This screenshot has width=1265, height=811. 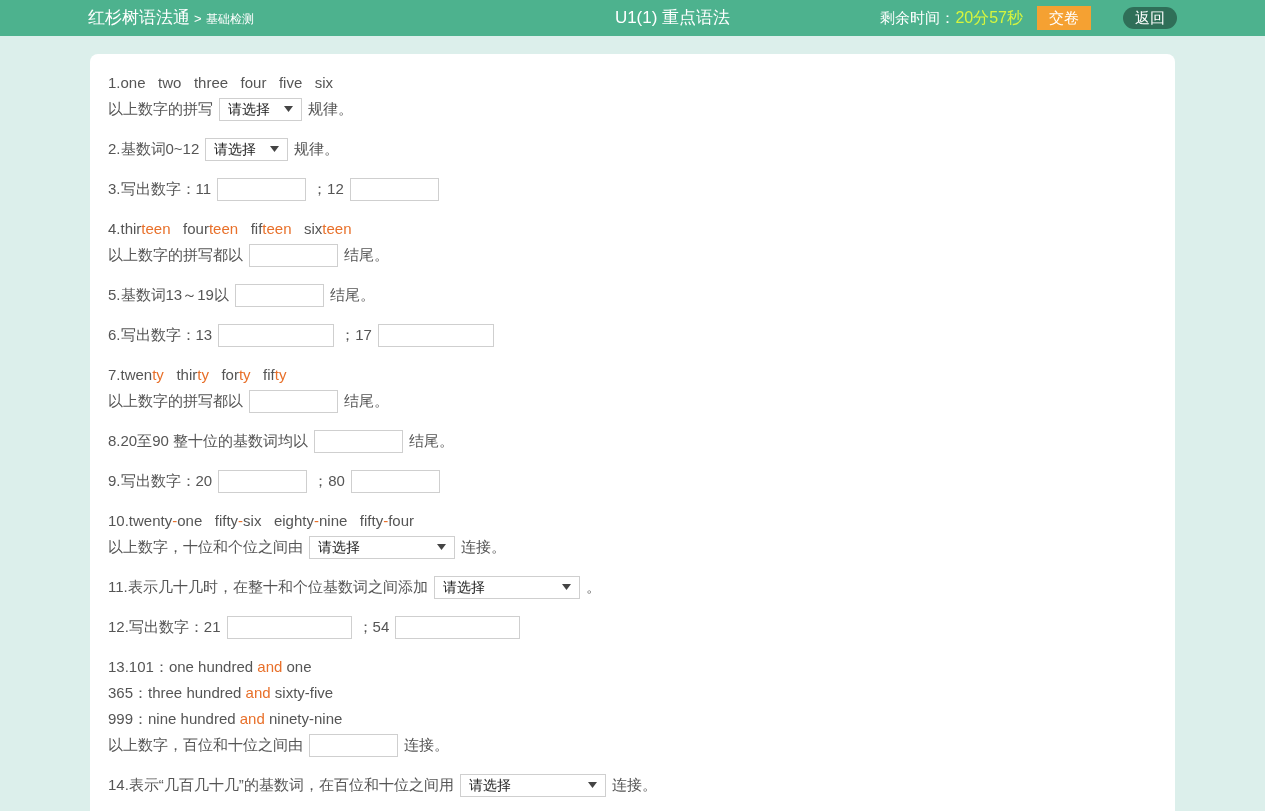 I want to click on timer-label: 剩余时间：, so click(x=918, y=17).